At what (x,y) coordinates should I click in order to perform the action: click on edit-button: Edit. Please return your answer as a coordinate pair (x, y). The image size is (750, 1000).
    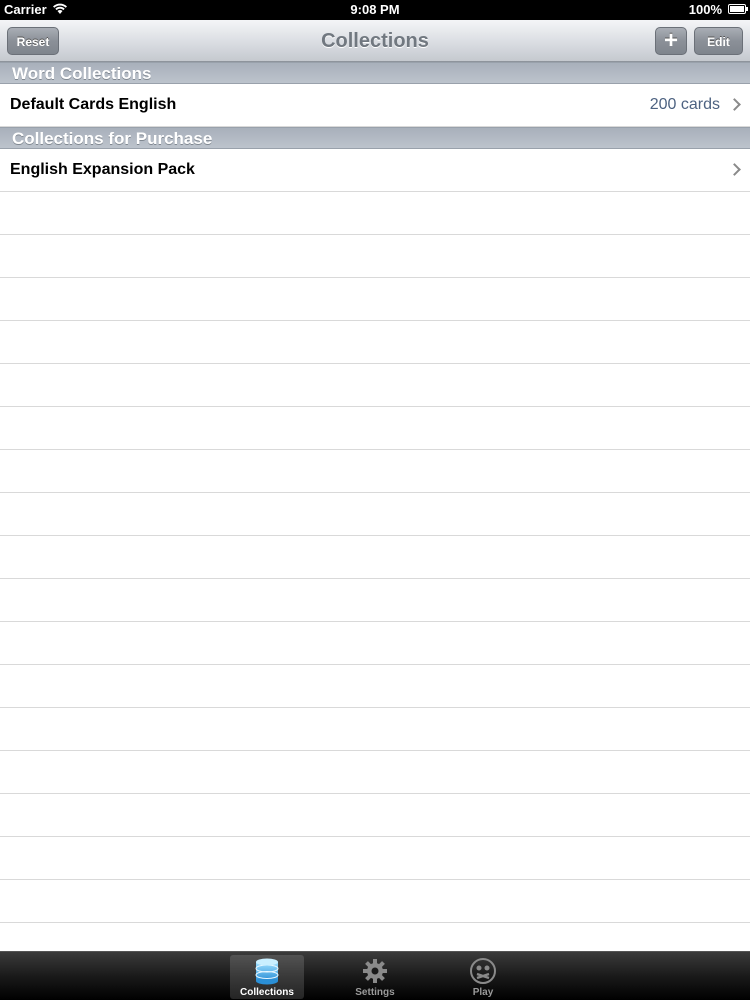
    Looking at the image, I should click on (718, 41).